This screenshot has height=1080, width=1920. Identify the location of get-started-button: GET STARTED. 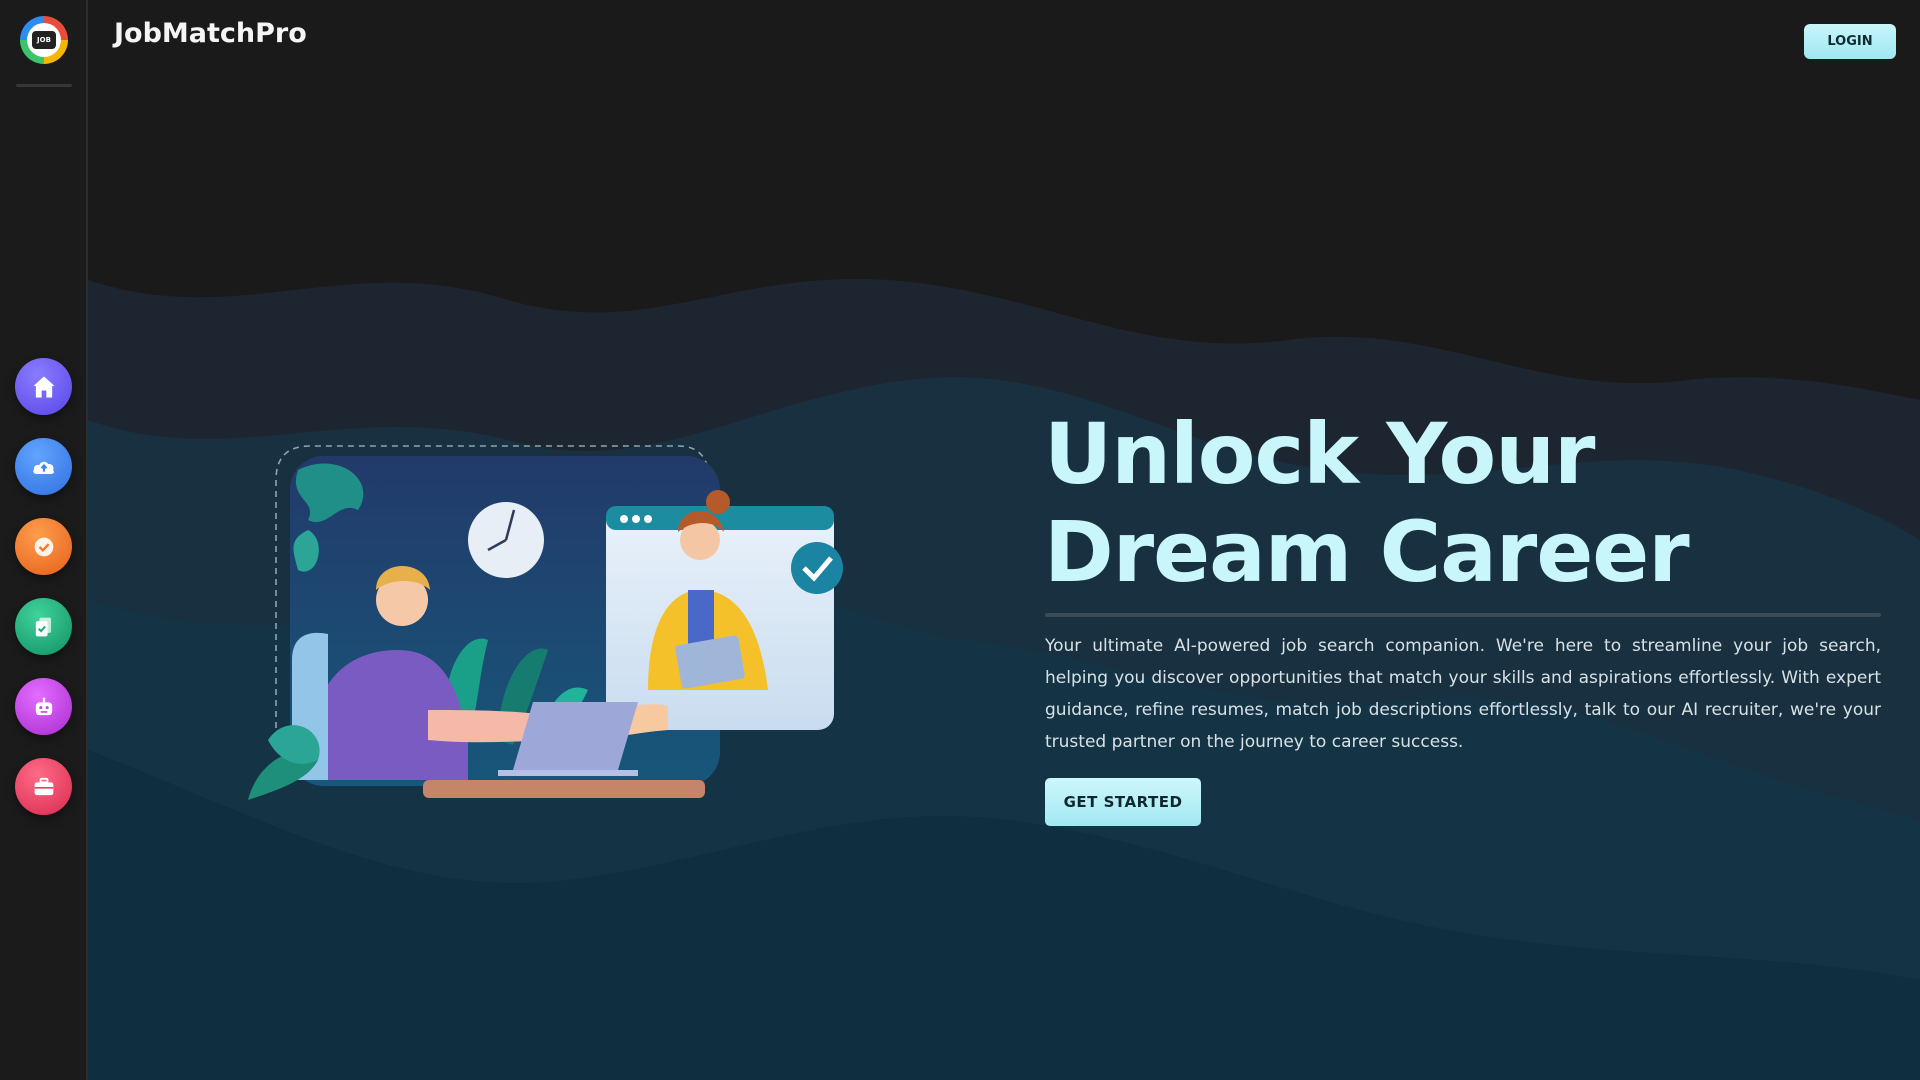
(1123, 802).